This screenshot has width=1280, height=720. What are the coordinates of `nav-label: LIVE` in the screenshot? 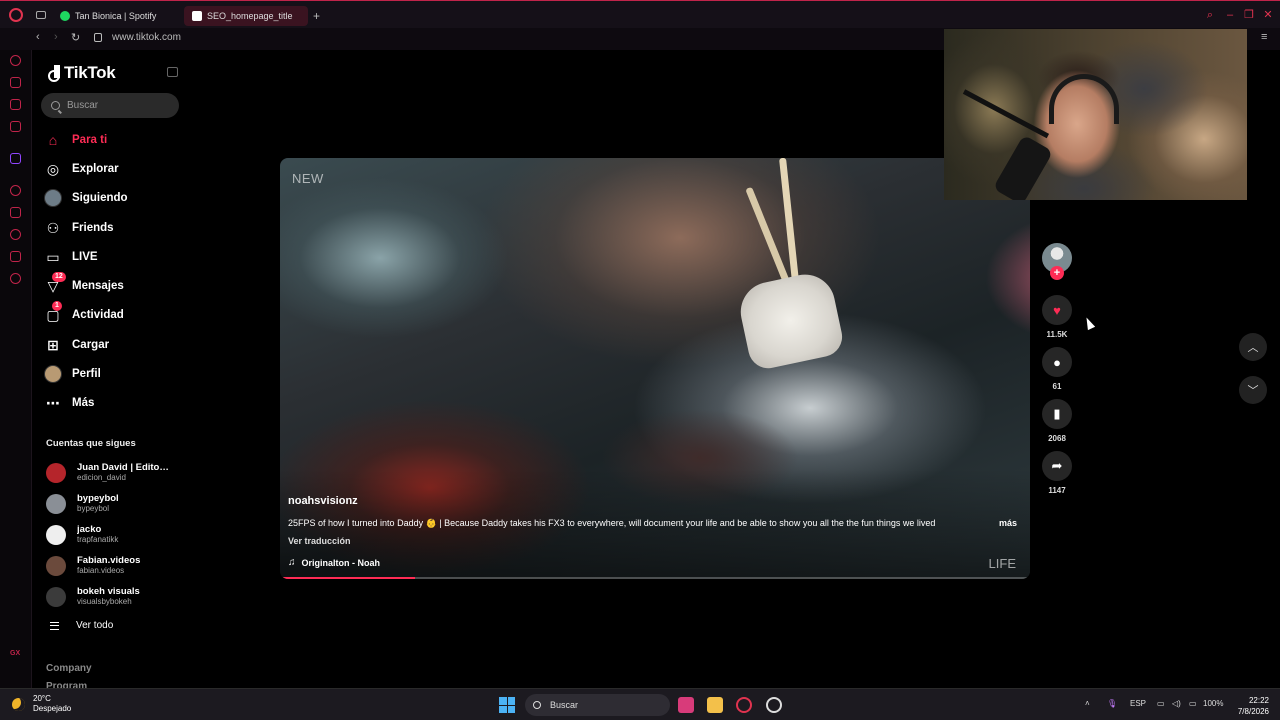 It's located at (85, 257).